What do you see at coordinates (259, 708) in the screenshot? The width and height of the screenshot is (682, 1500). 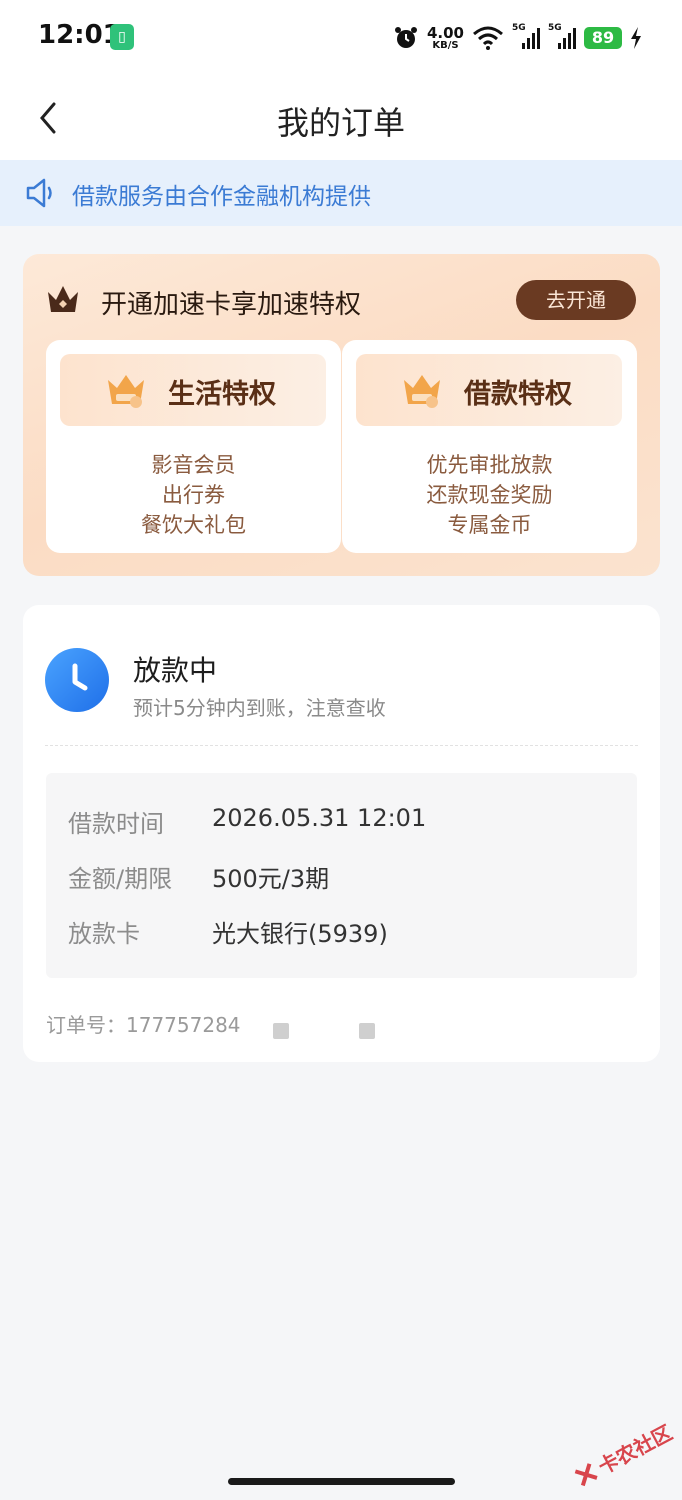 I see `order-status-subtitle: 预计5分钟内到账，注意查收` at bounding box center [259, 708].